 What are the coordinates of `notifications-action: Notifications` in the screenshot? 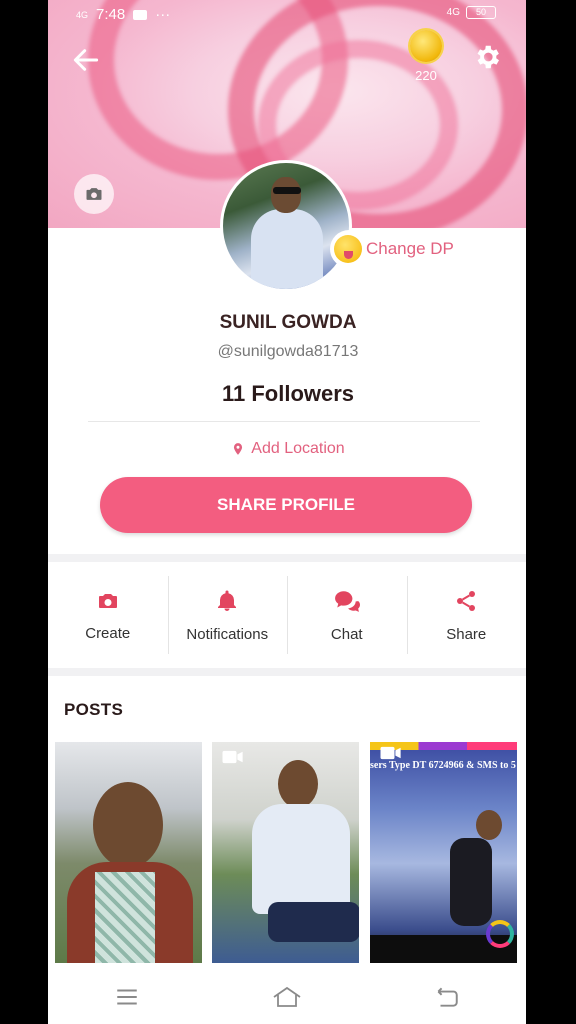 It's located at (227, 615).